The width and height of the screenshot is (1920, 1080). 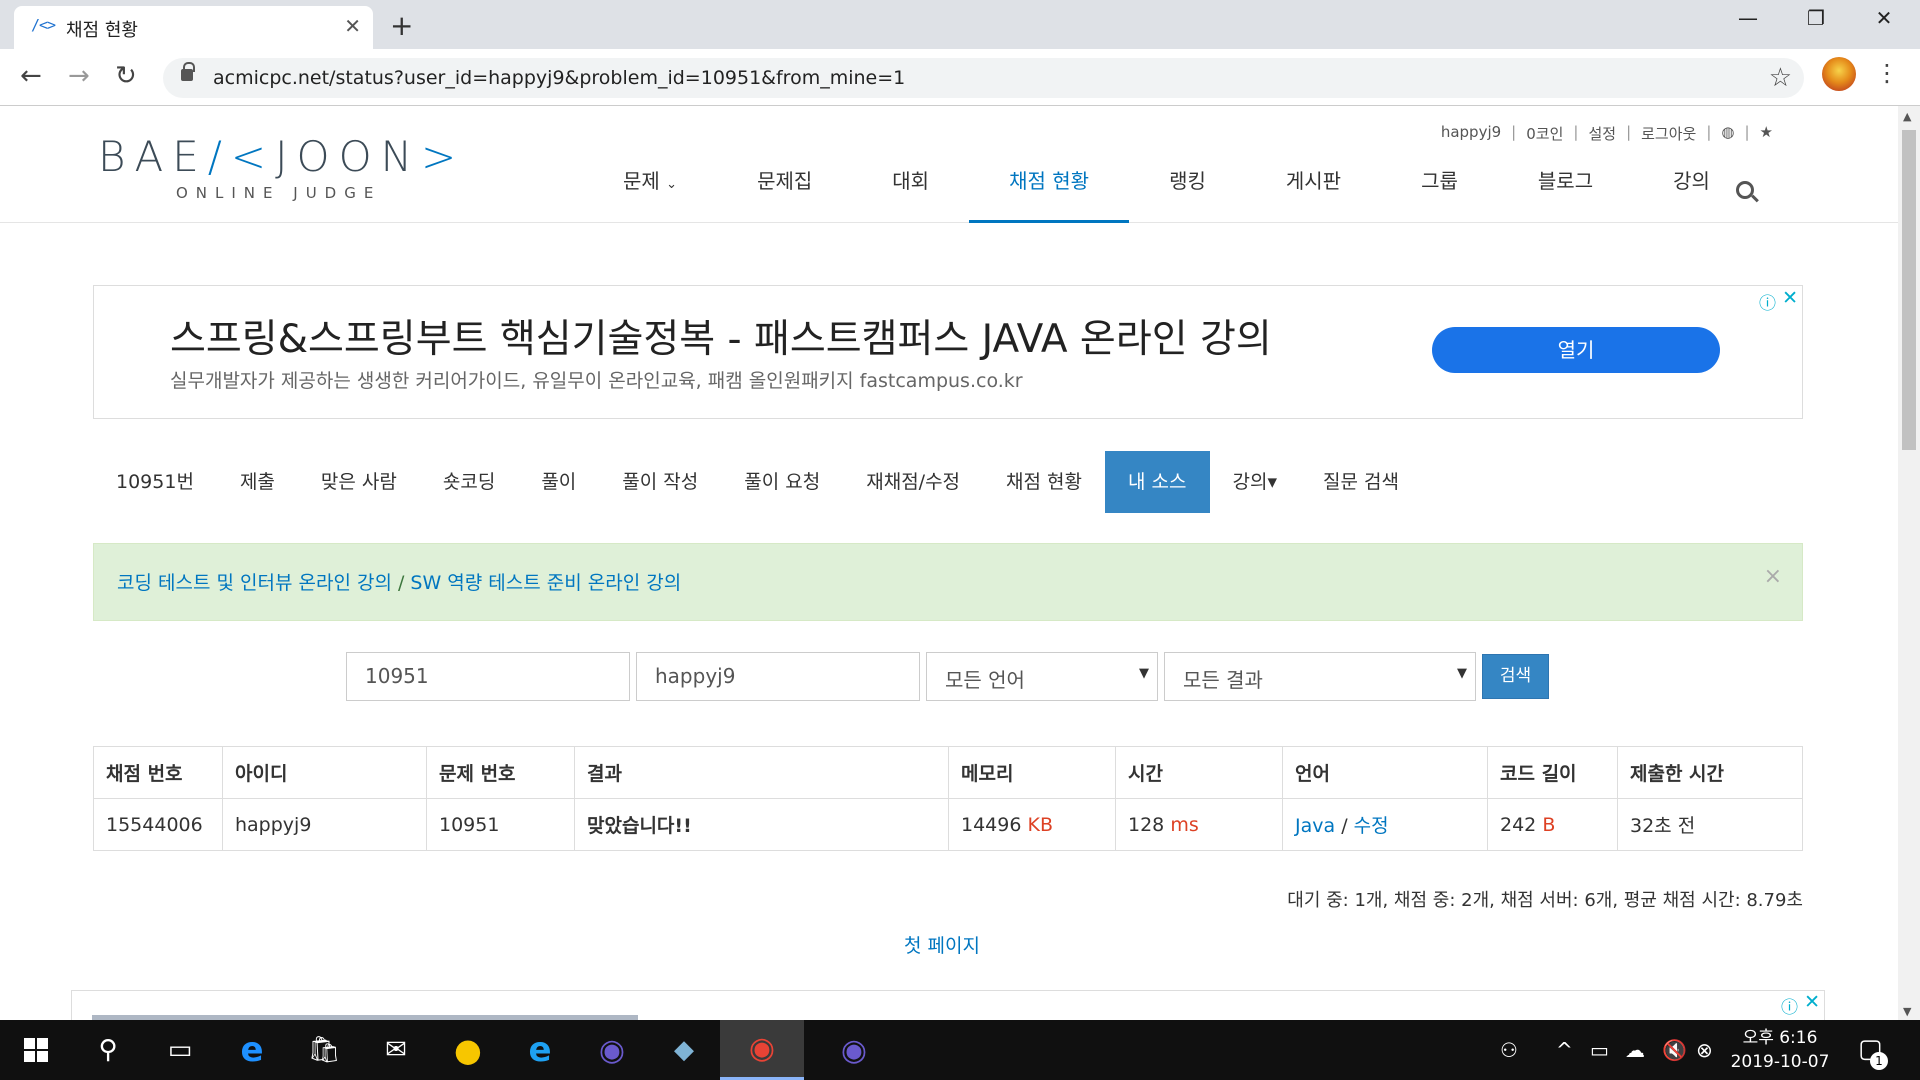 What do you see at coordinates (281, 156) in the screenshot?
I see `site-logo: BAE/<JOON>` at bounding box center [281, 156].